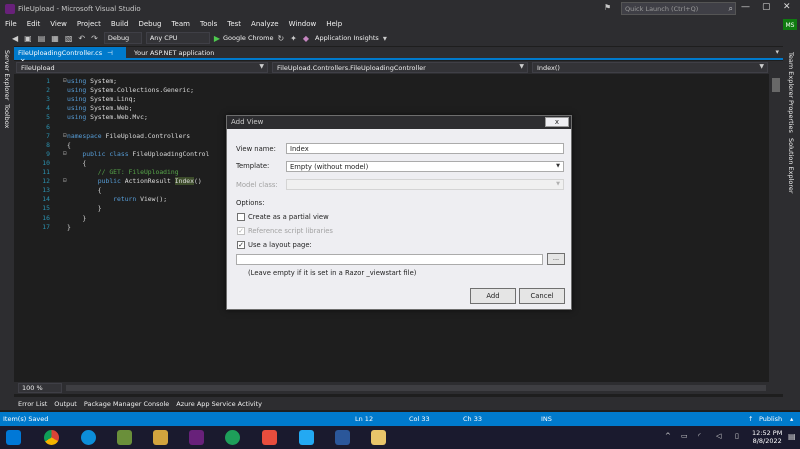 This screenshot has width=800, height=449. What do you see at coordinates (306, 38) in the screenshot?
I see `application-insights-icon: ◆` at bounding box center [306, 38].